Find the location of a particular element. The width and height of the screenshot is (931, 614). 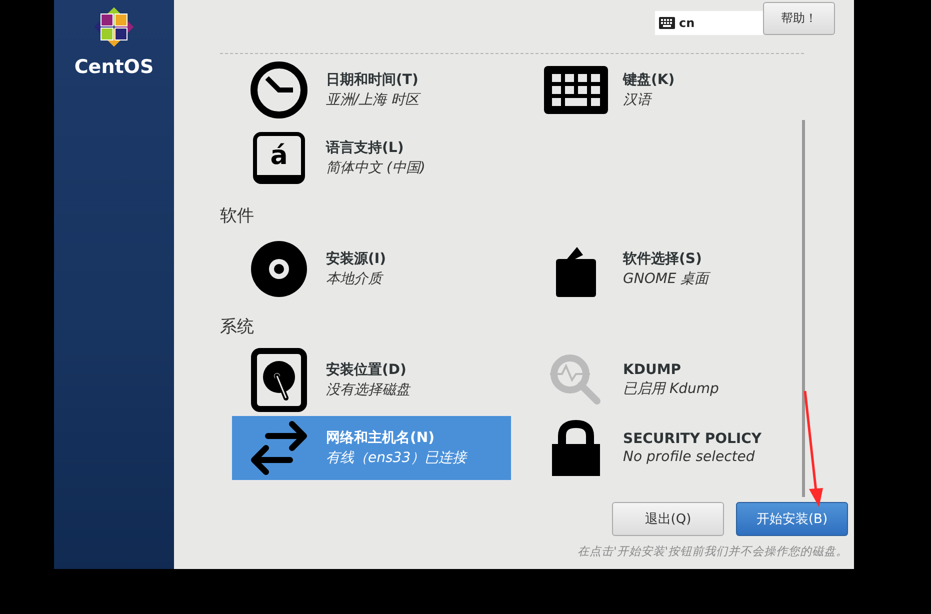

clock-icon is located at coordinates (279, 90).